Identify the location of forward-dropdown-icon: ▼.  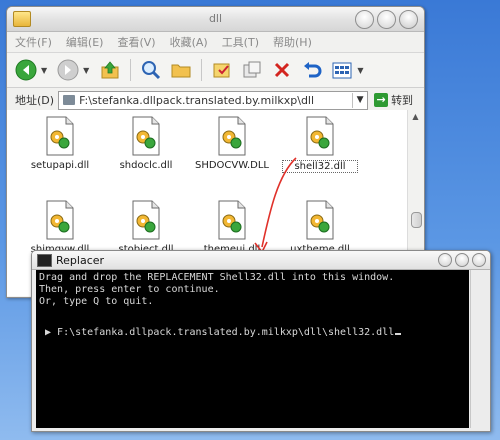
(86, 70).